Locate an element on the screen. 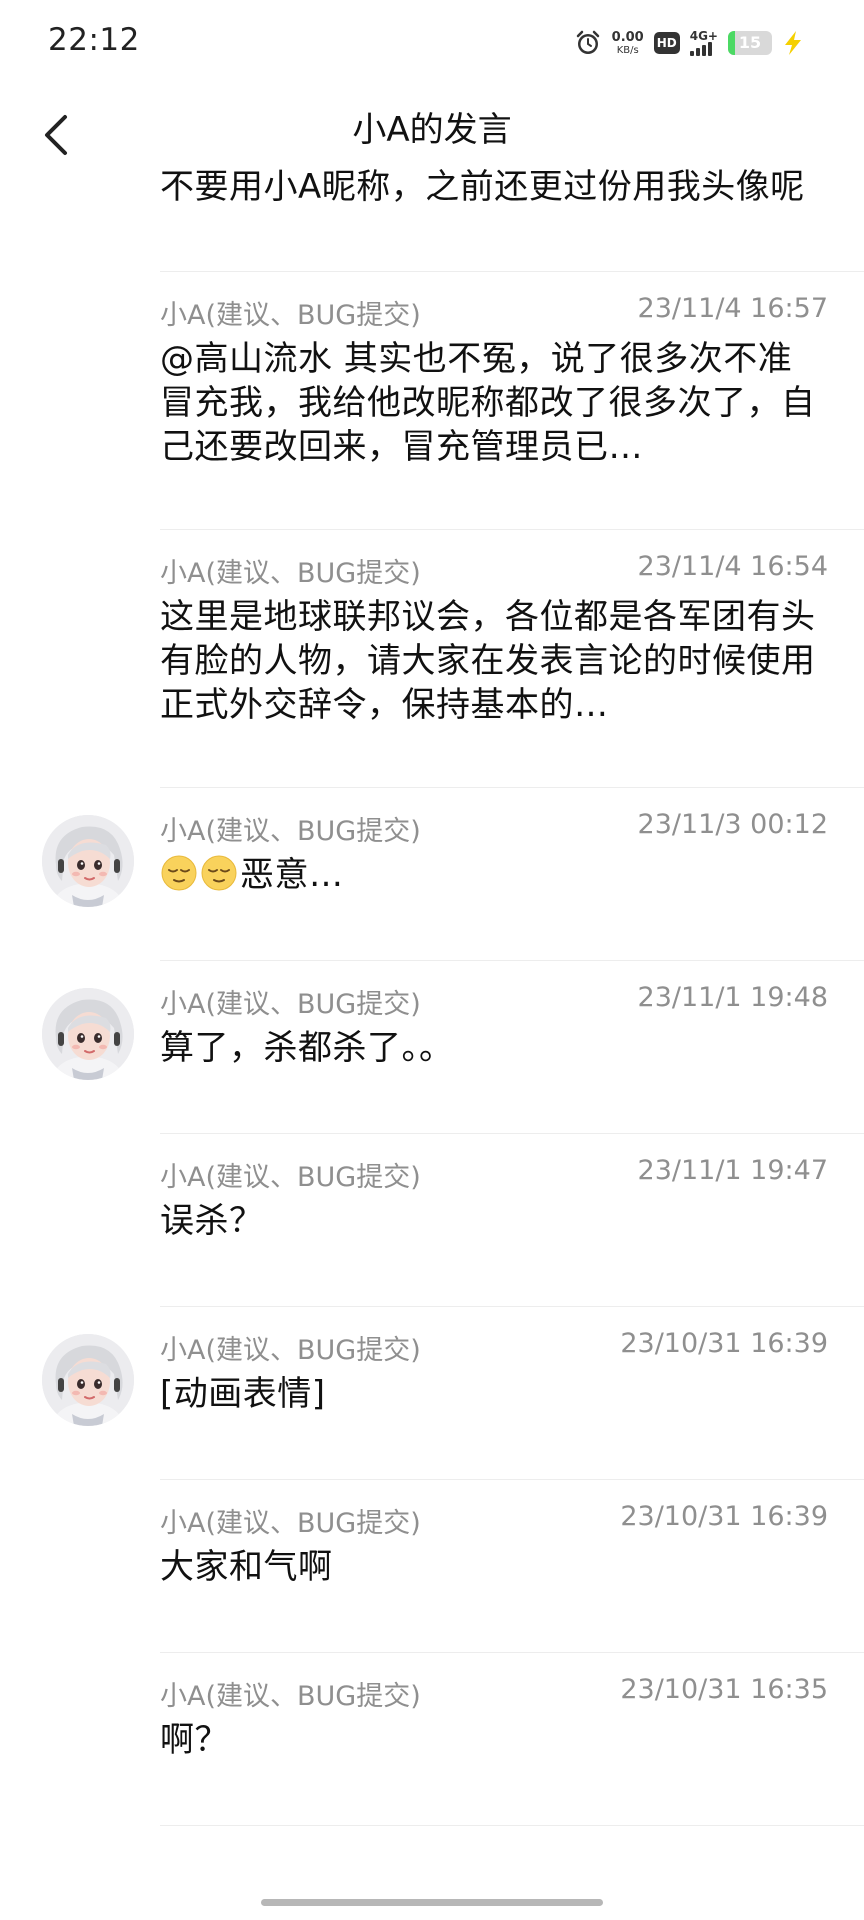 The image size is (864, 1920). divider is located at coordinates (512, 1825).